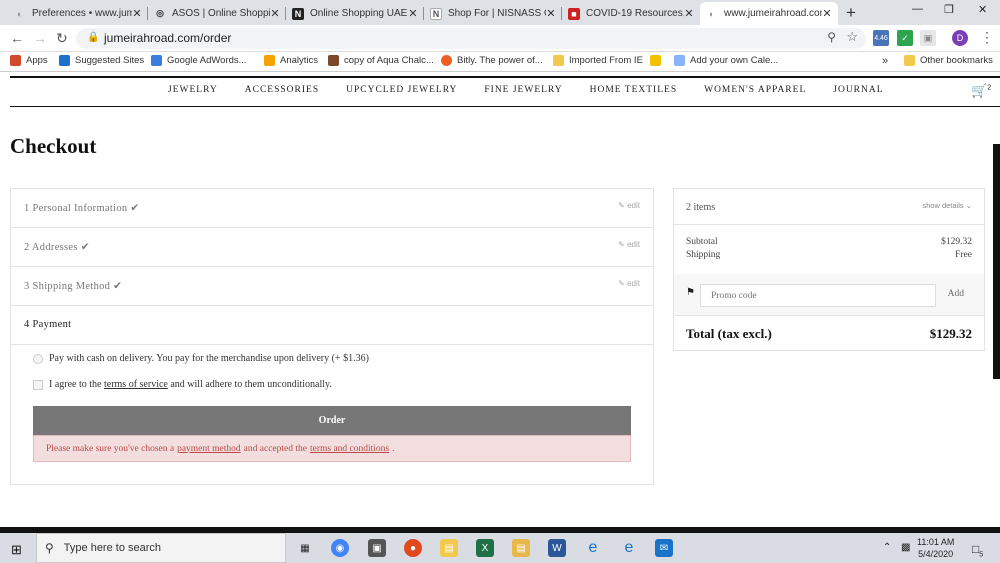  What do you see at coordinates (956, 294) in the screenshot?
I see `promo-add-button: Add` at bounding box center [956, 294].